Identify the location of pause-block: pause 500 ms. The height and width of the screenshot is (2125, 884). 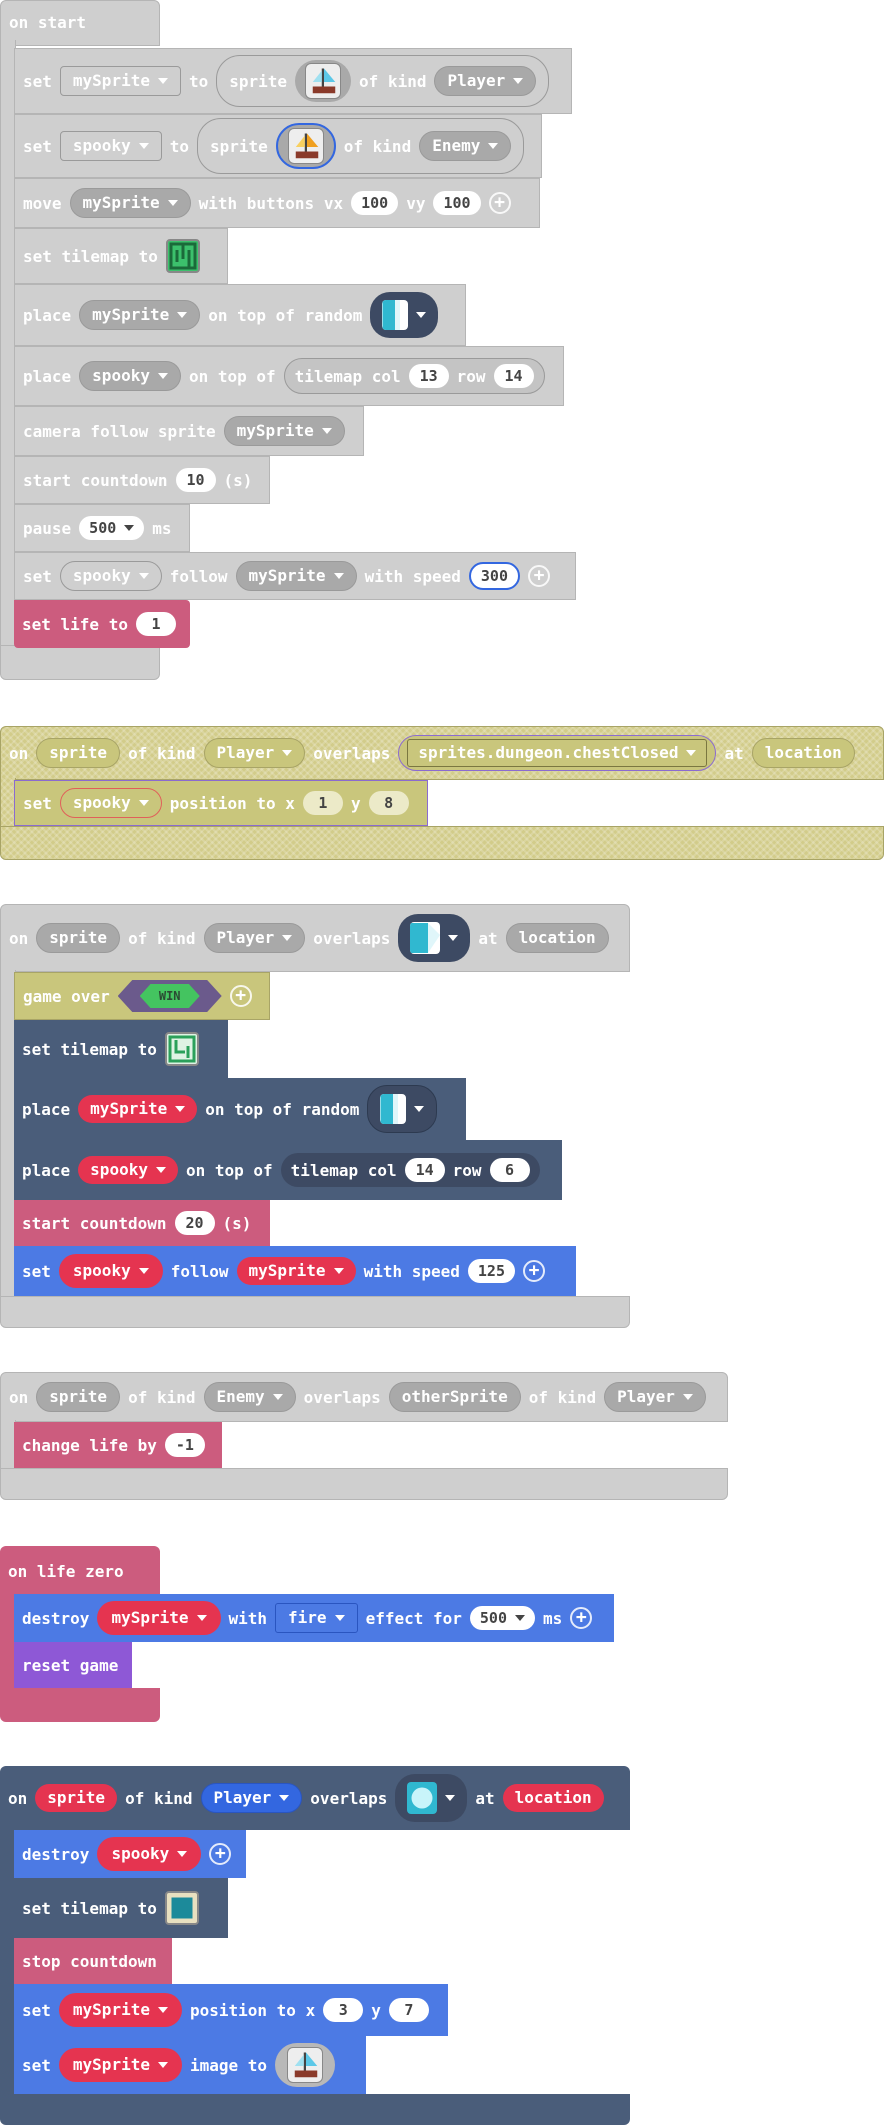
(102, 528).